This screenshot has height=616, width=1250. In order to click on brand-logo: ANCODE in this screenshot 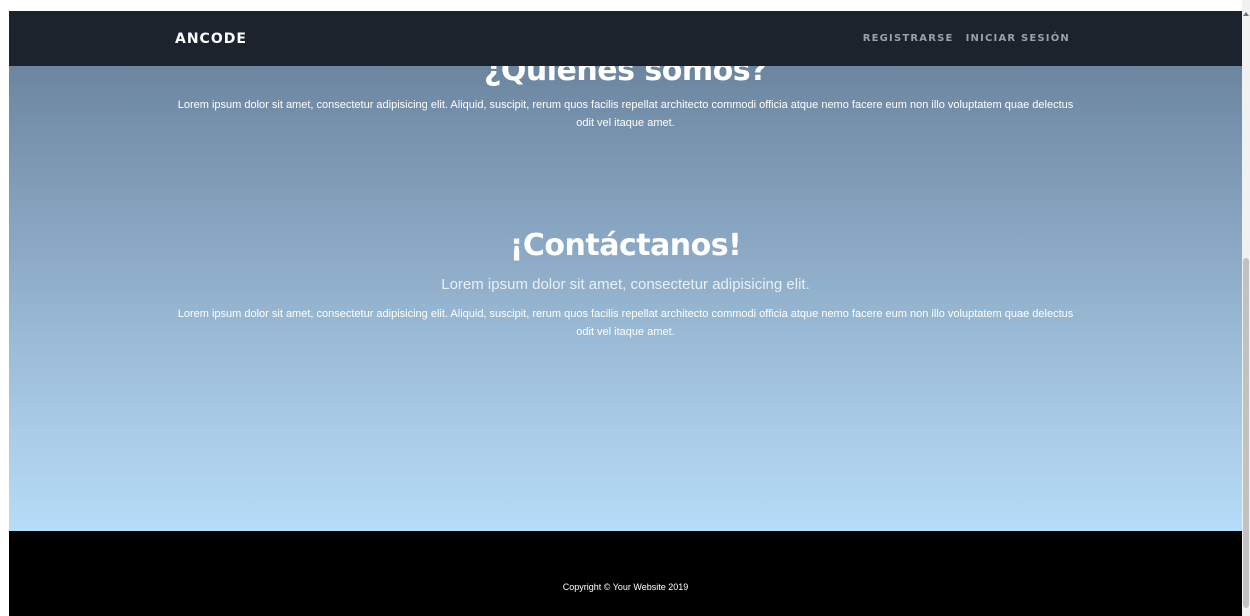, I will do `click(211, 39)`.